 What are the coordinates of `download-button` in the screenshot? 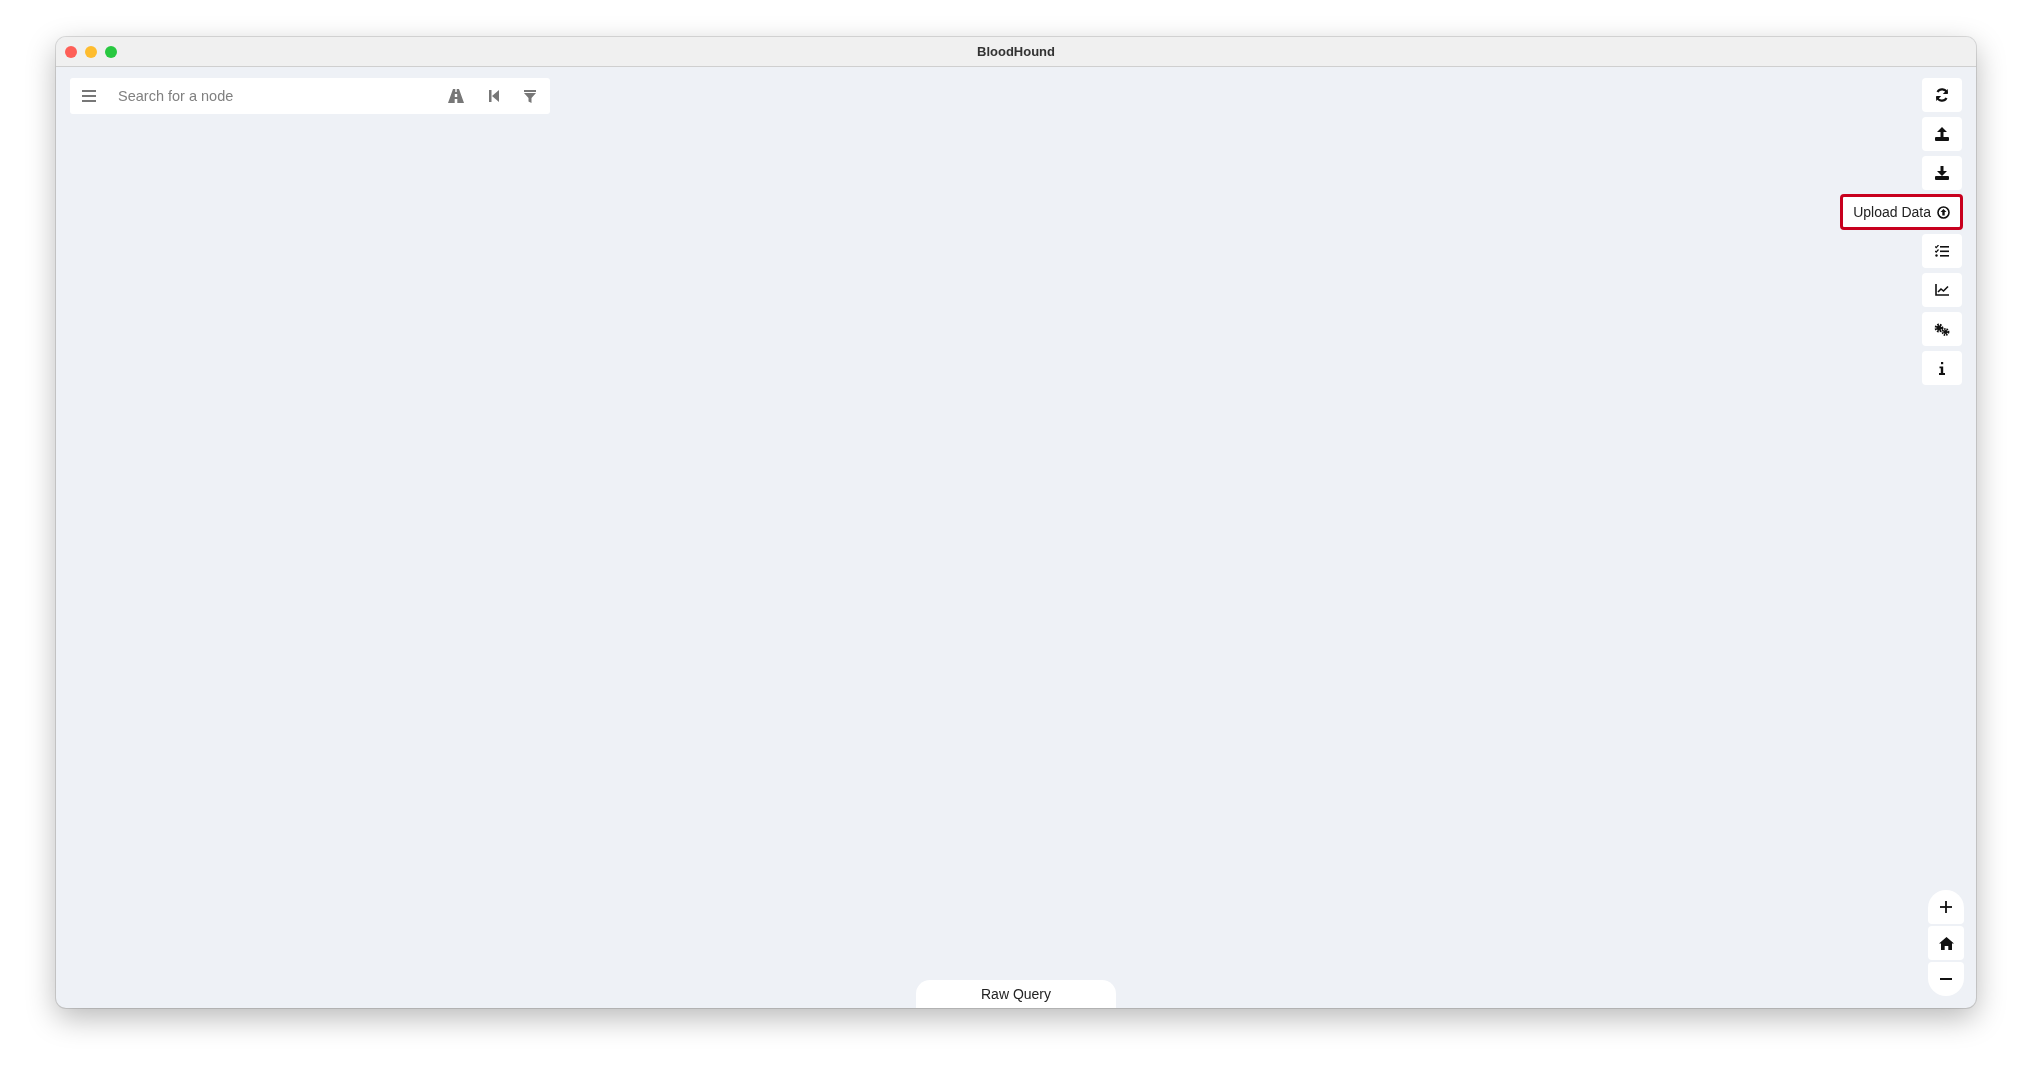 It's located at (1942, 173).